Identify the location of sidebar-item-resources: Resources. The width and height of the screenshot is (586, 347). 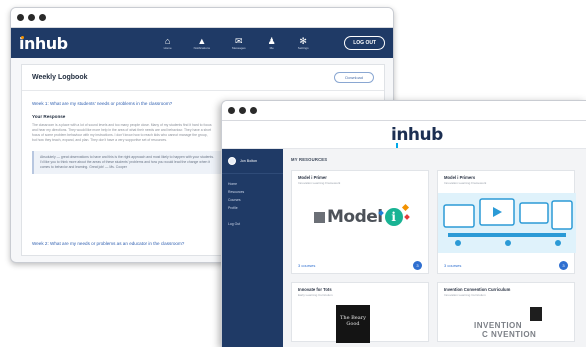
(252, 192).